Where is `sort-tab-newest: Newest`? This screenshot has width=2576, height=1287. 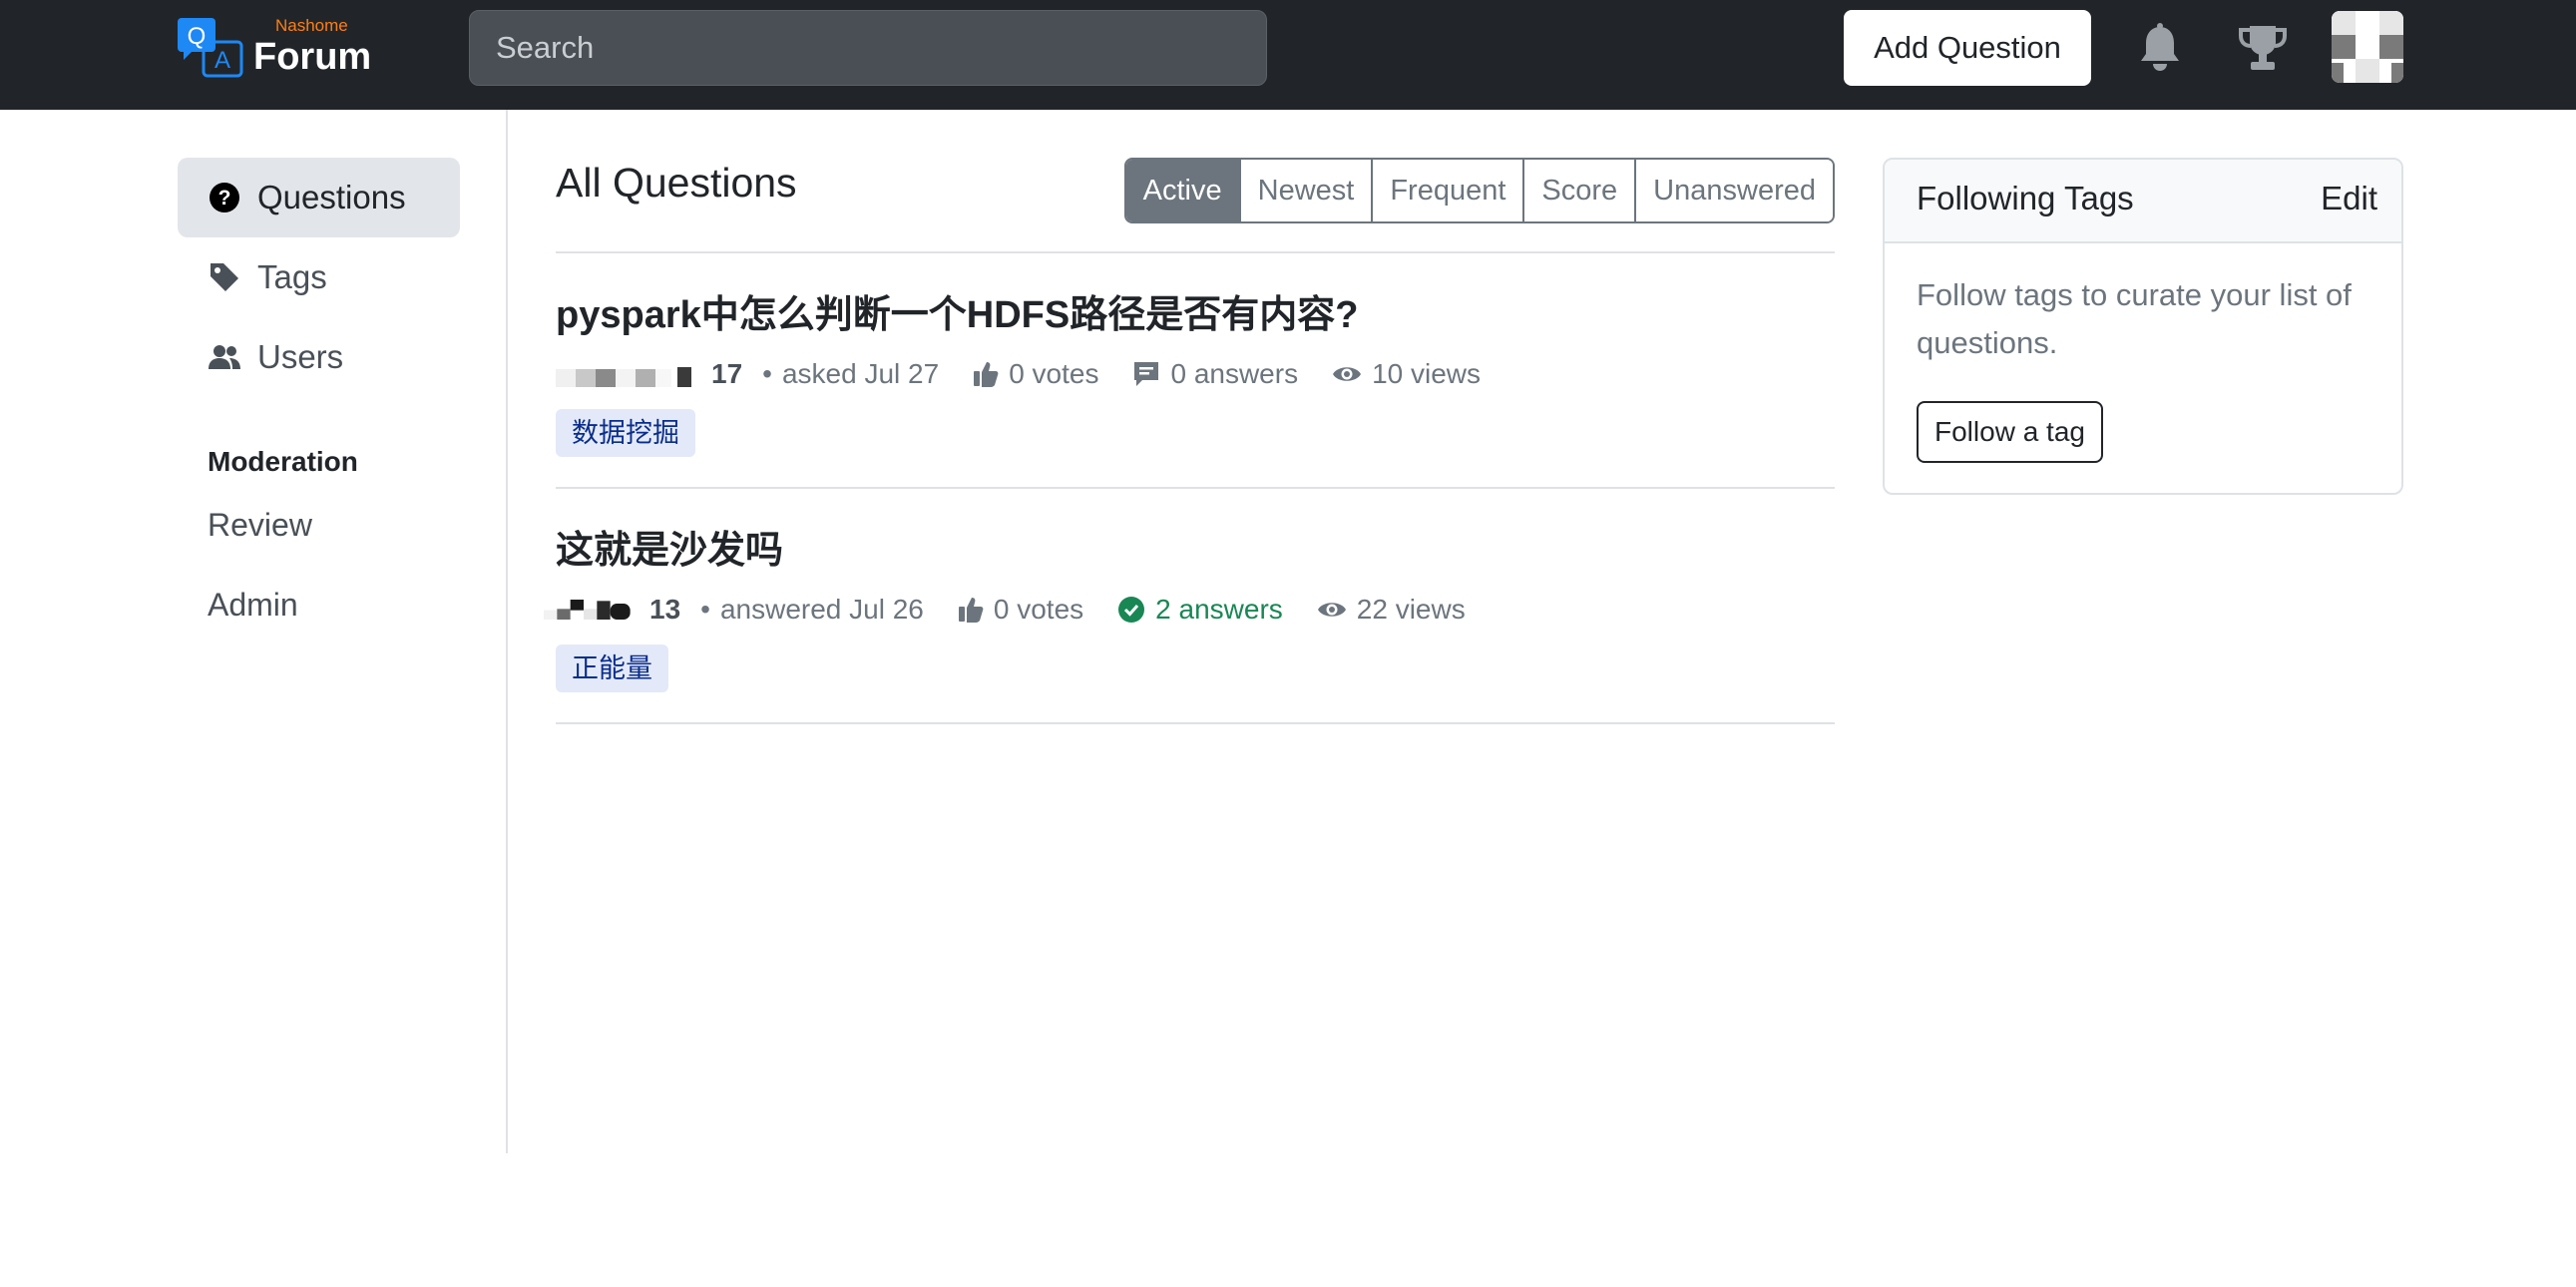 sort-tab-newest: Newest is located at coordinates (1305, 190).